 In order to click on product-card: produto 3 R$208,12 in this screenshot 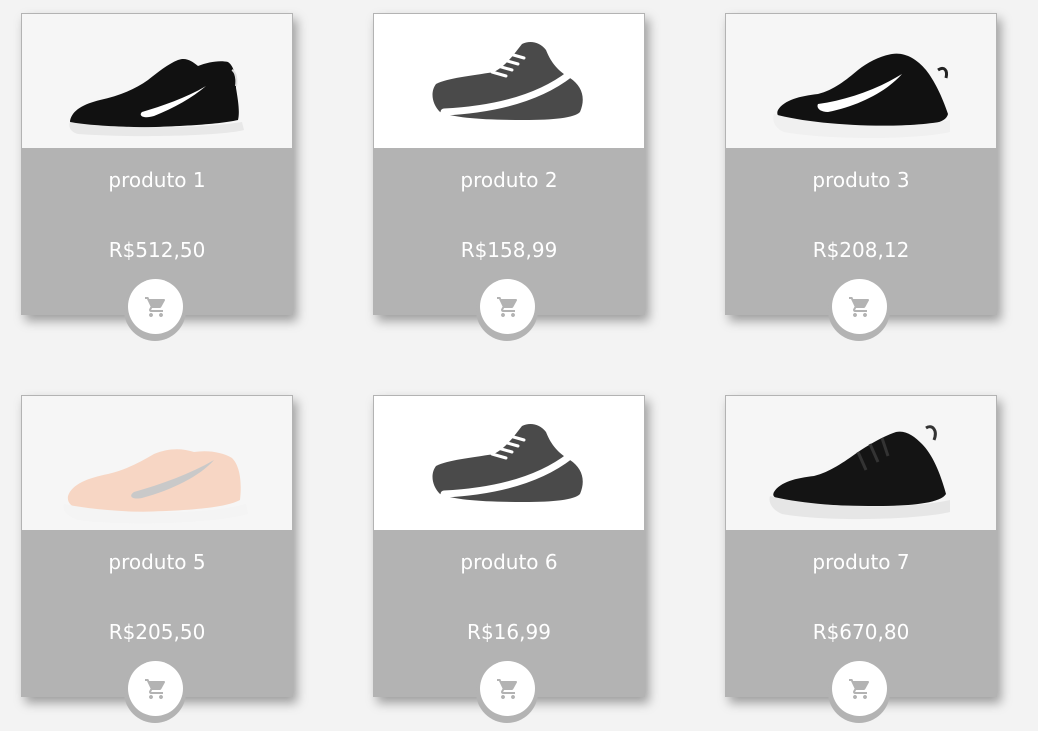, I will do `click(861, 177)`.